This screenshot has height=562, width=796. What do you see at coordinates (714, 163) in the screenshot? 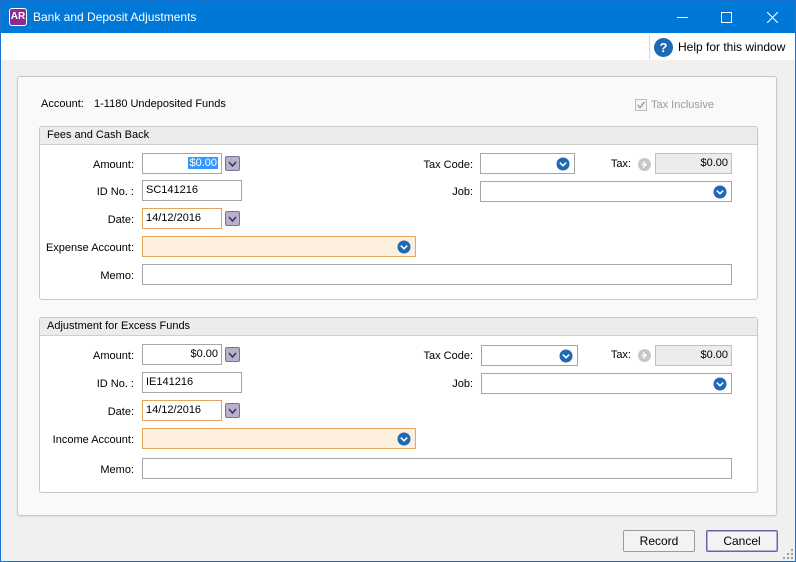
I see `fees-tax-value: $0.00` at bounding box center [714, 163].